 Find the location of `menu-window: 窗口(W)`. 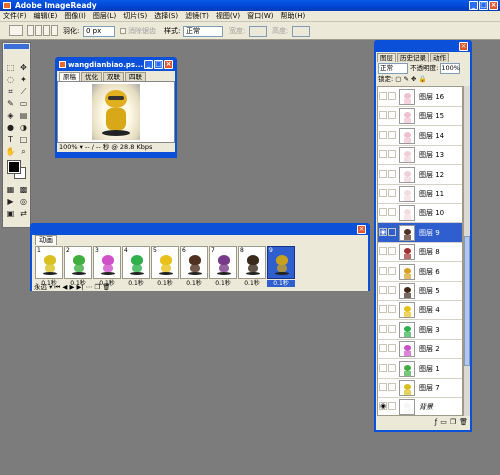

menu-window: 窗口(W) is located at coordinates (260, 16).